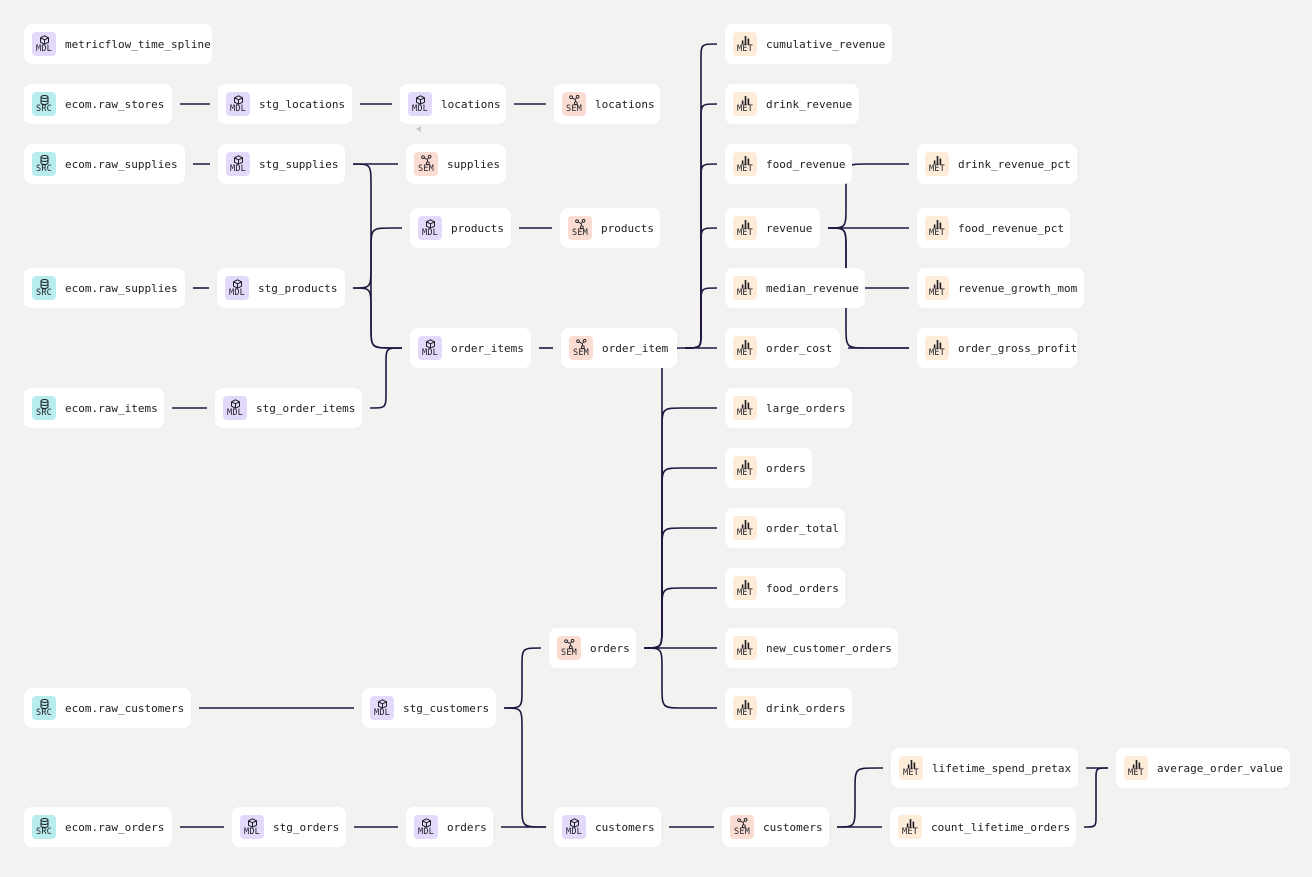 The image size is (1312, 877). What do you see at coordinates (768, 468) in the screenshot?
I see `node-met-orders: MET orders` at bounding box center [768, 468].